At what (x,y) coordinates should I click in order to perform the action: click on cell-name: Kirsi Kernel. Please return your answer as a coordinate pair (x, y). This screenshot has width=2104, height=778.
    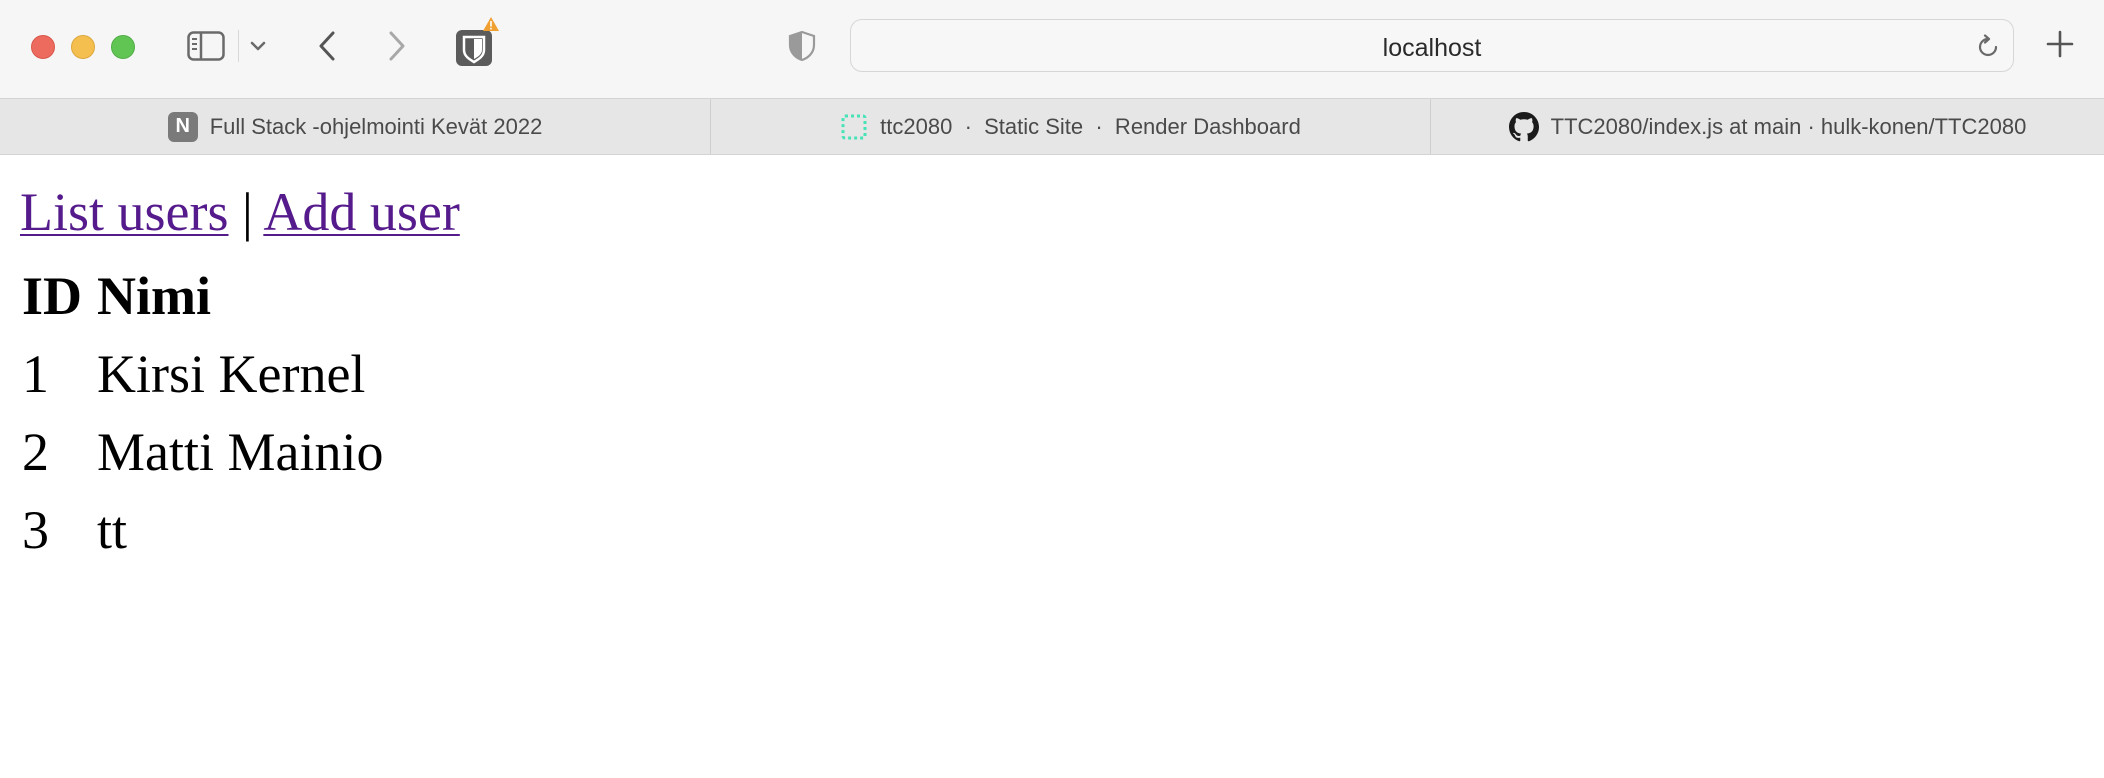
    Looking at the image, I should click on (231, 374).